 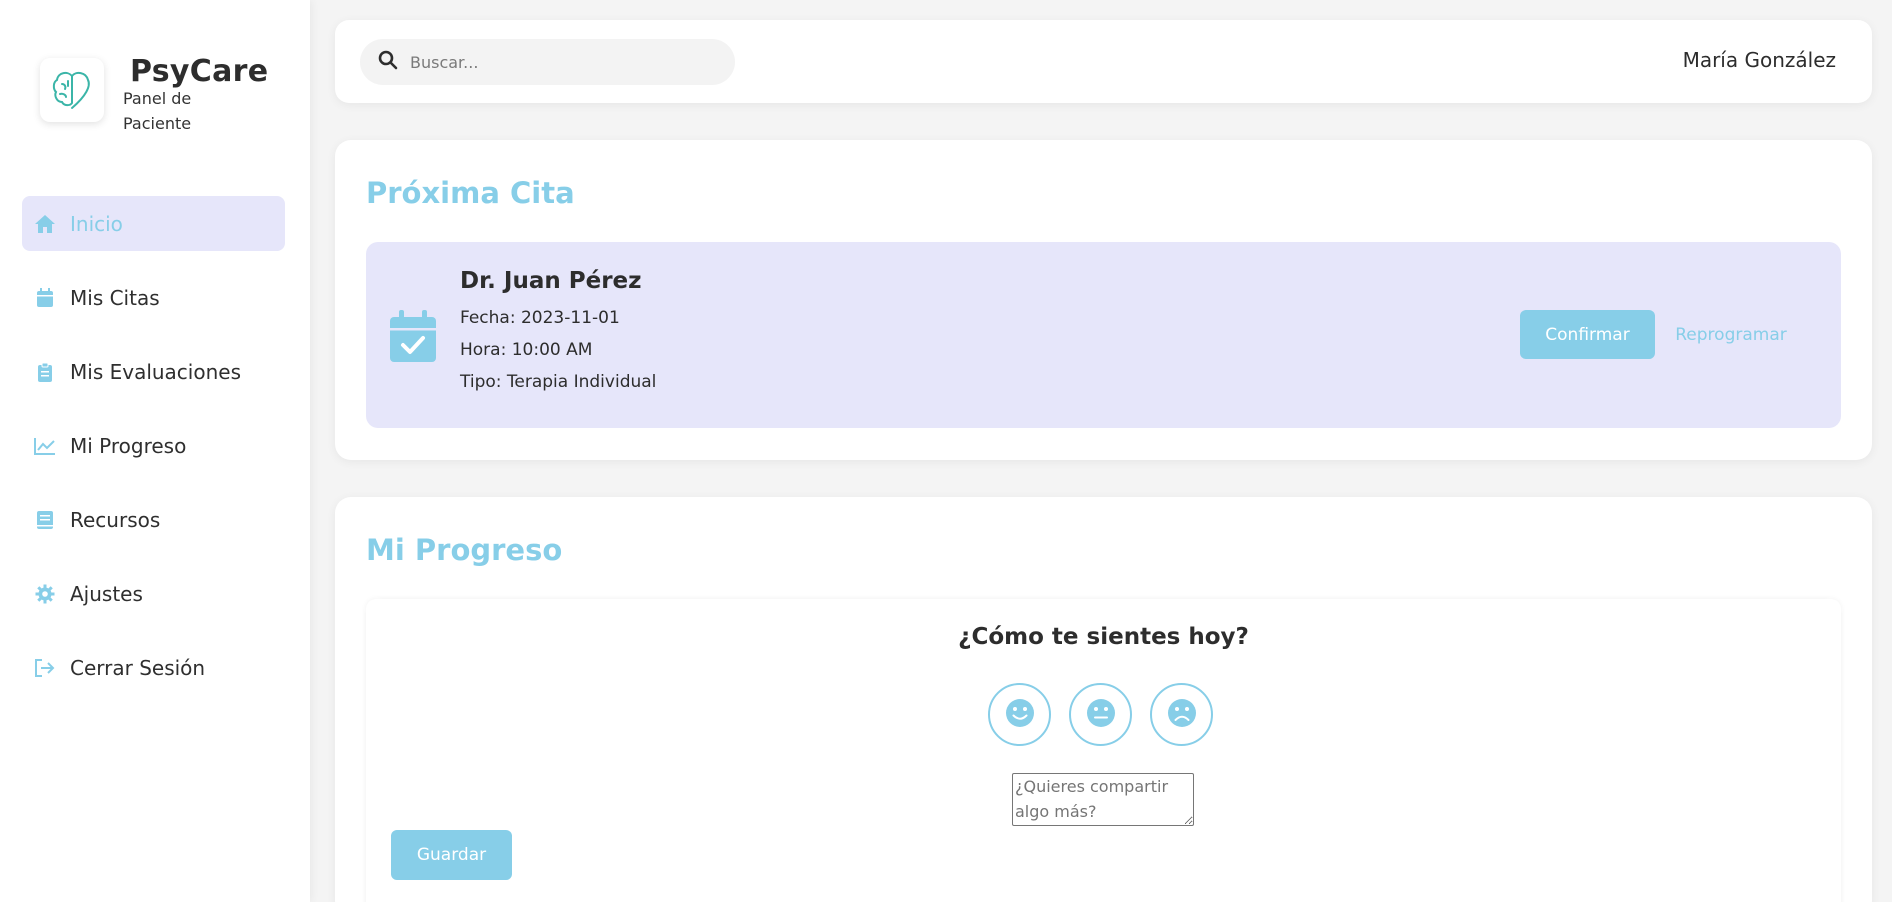 What do you see at coordinates (560, 62) in the screenshot?
I see `search-input` at bounding box center [560, 62].